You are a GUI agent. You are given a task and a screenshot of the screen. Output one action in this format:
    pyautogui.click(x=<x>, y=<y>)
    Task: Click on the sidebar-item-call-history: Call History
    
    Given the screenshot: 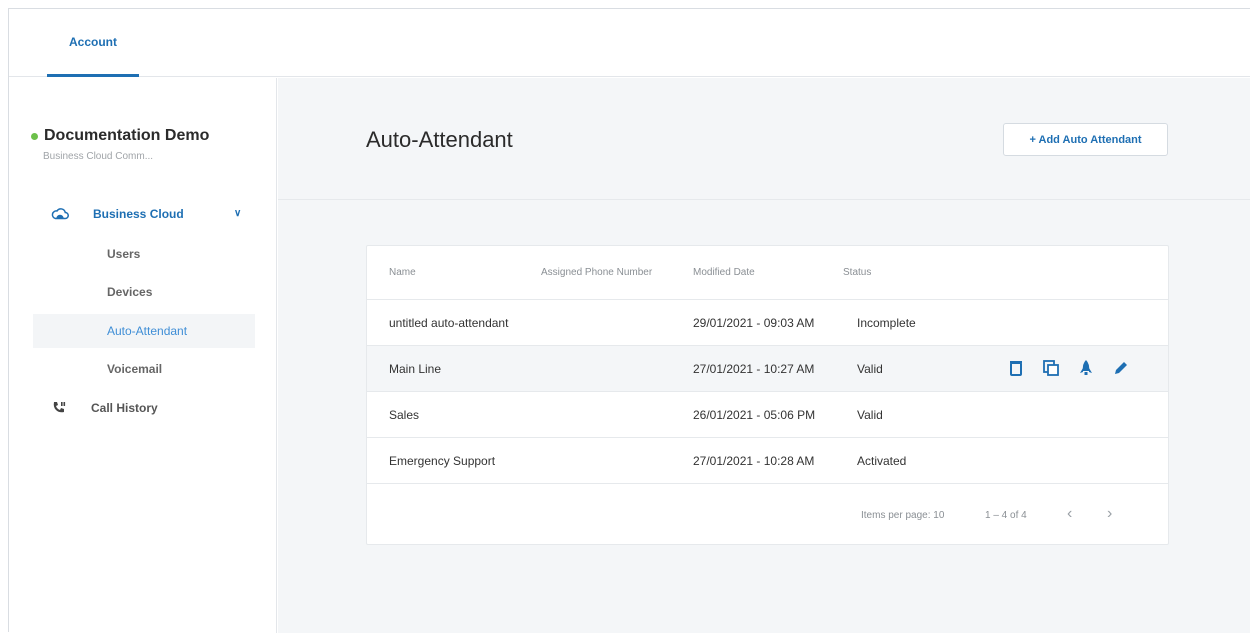 What is the action you would take?
    pyautogui.click(x=104, y=408)
    